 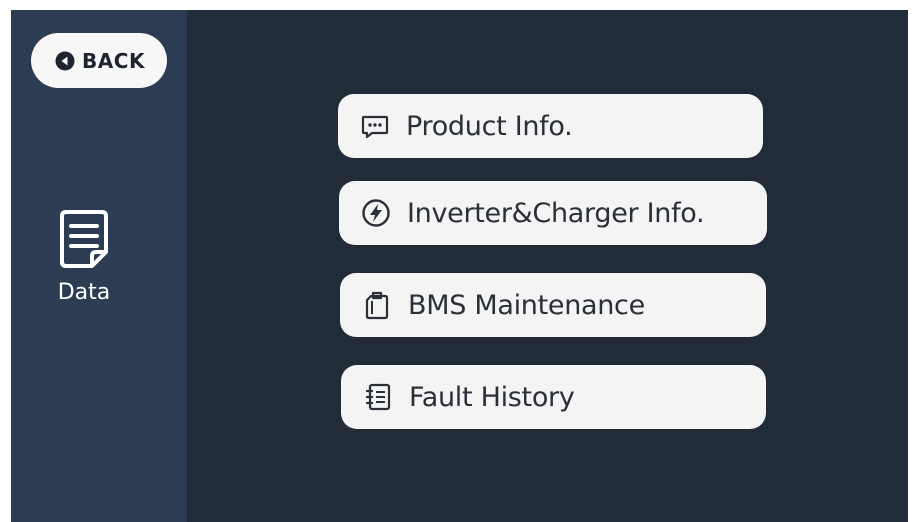 I want to click on fault-history-label: Fault History, so click(x=492, y=397).